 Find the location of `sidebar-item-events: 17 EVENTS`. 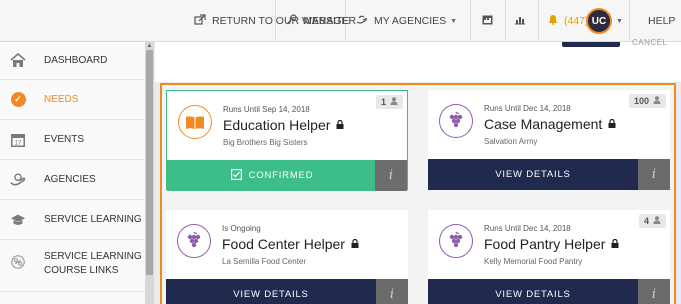

sidebar-item-events: 17 EVENTS is located at coordinates (72, 140).